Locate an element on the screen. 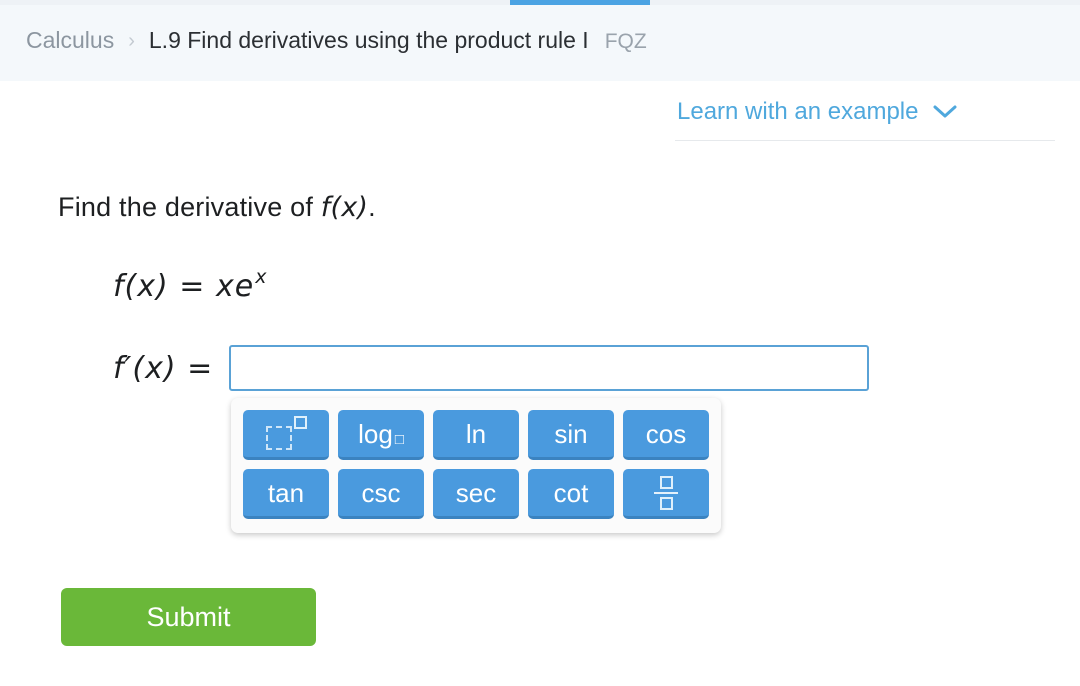  key-ln-label: ln is located at coordinates (476, 433).